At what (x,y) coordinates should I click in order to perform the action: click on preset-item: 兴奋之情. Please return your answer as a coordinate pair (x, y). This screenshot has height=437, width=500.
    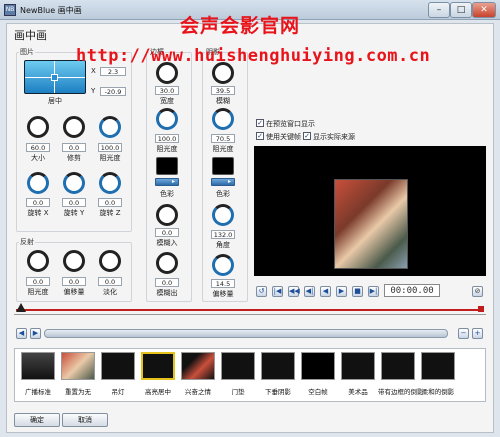
    Looking at the image, I should click on (198, 374).